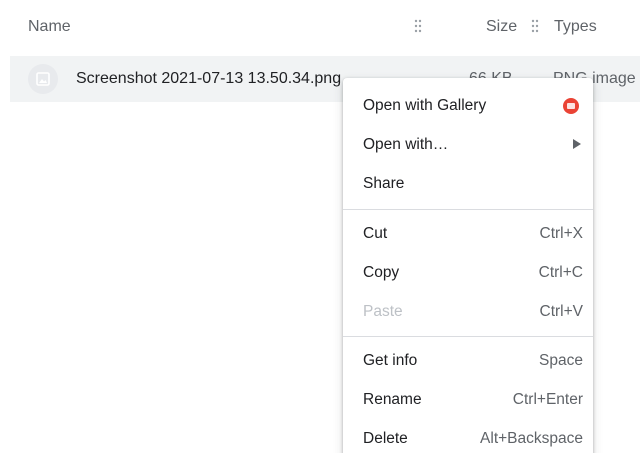 This screenshot has height=453, width=640. Describe the element at coordinates (571, 106) in the screenshot. I see `gallery-app-icon` at that location.